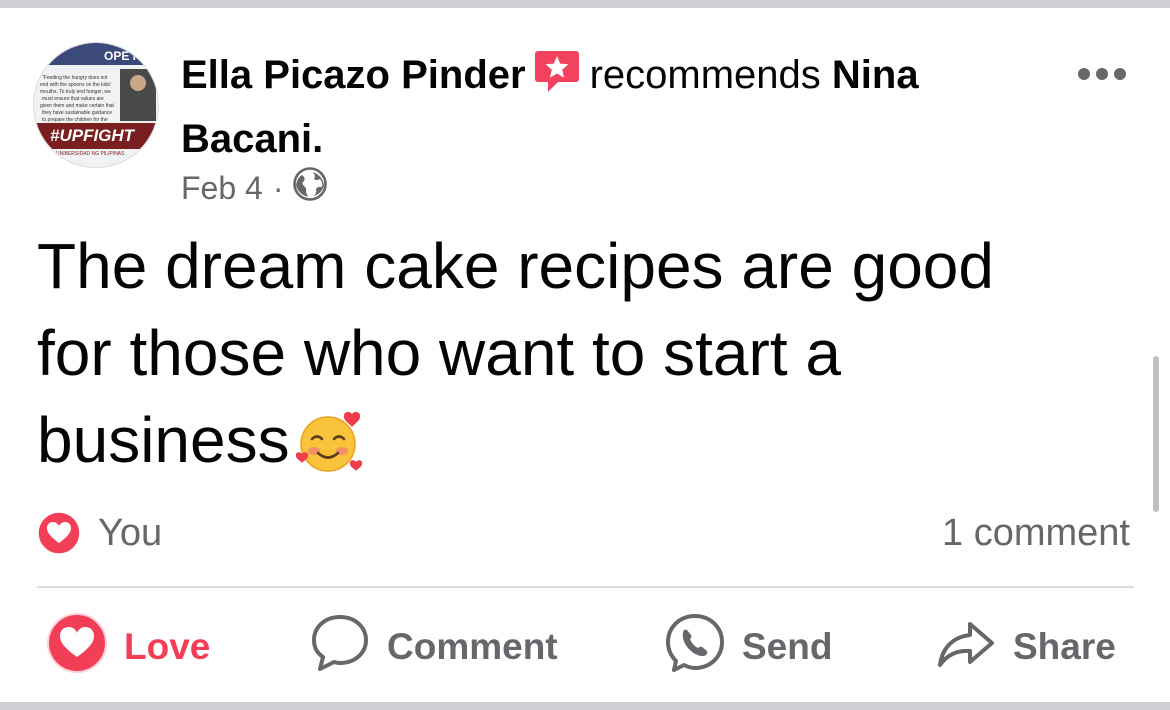 This screenshot has height=710, width=1170. Describe the element at coordinates (705, 75) in the screenshot. I see `recommends-text: recommends` at that location.